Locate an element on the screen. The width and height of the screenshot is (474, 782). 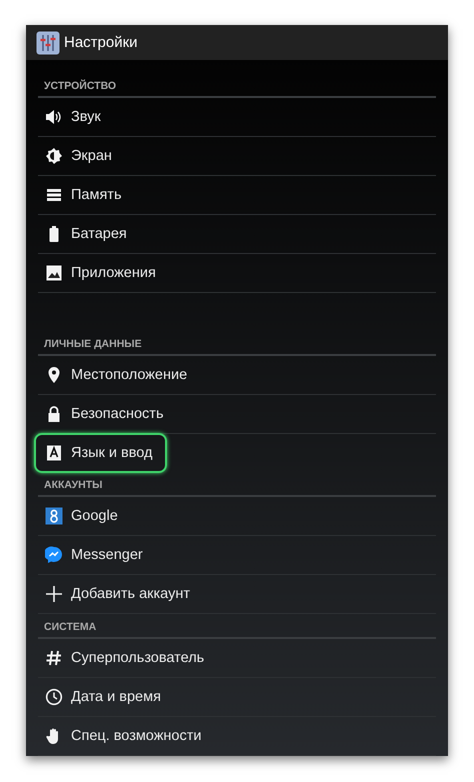
item-label: Добавить аккаунт is located at coordinates (130, 594).